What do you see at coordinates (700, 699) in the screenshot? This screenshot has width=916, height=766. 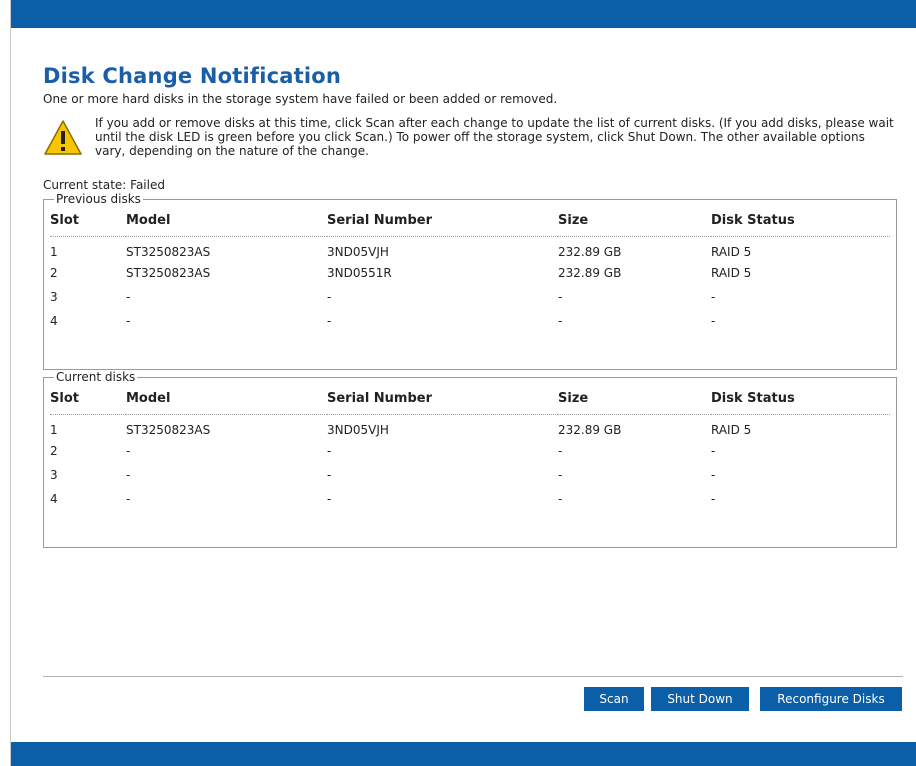 I see `shut-down-button: Shut Down` at bounding box center [700, 699].